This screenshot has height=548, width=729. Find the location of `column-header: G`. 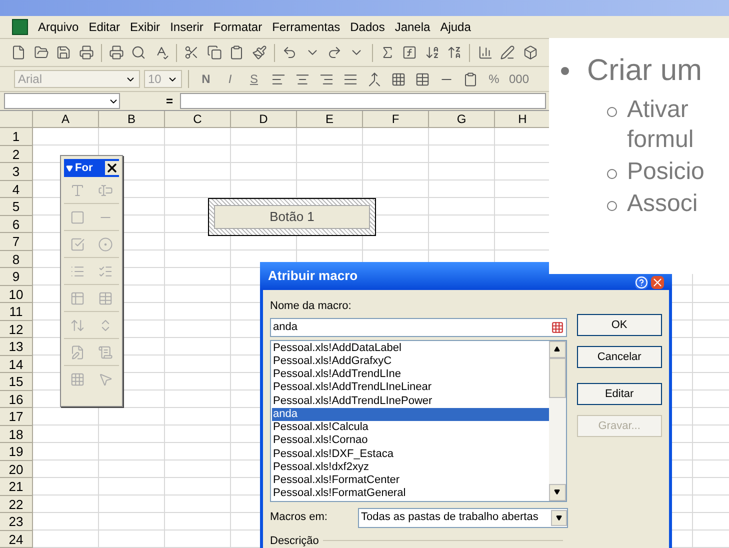

column-header: G is located at coordinates (462, 119).